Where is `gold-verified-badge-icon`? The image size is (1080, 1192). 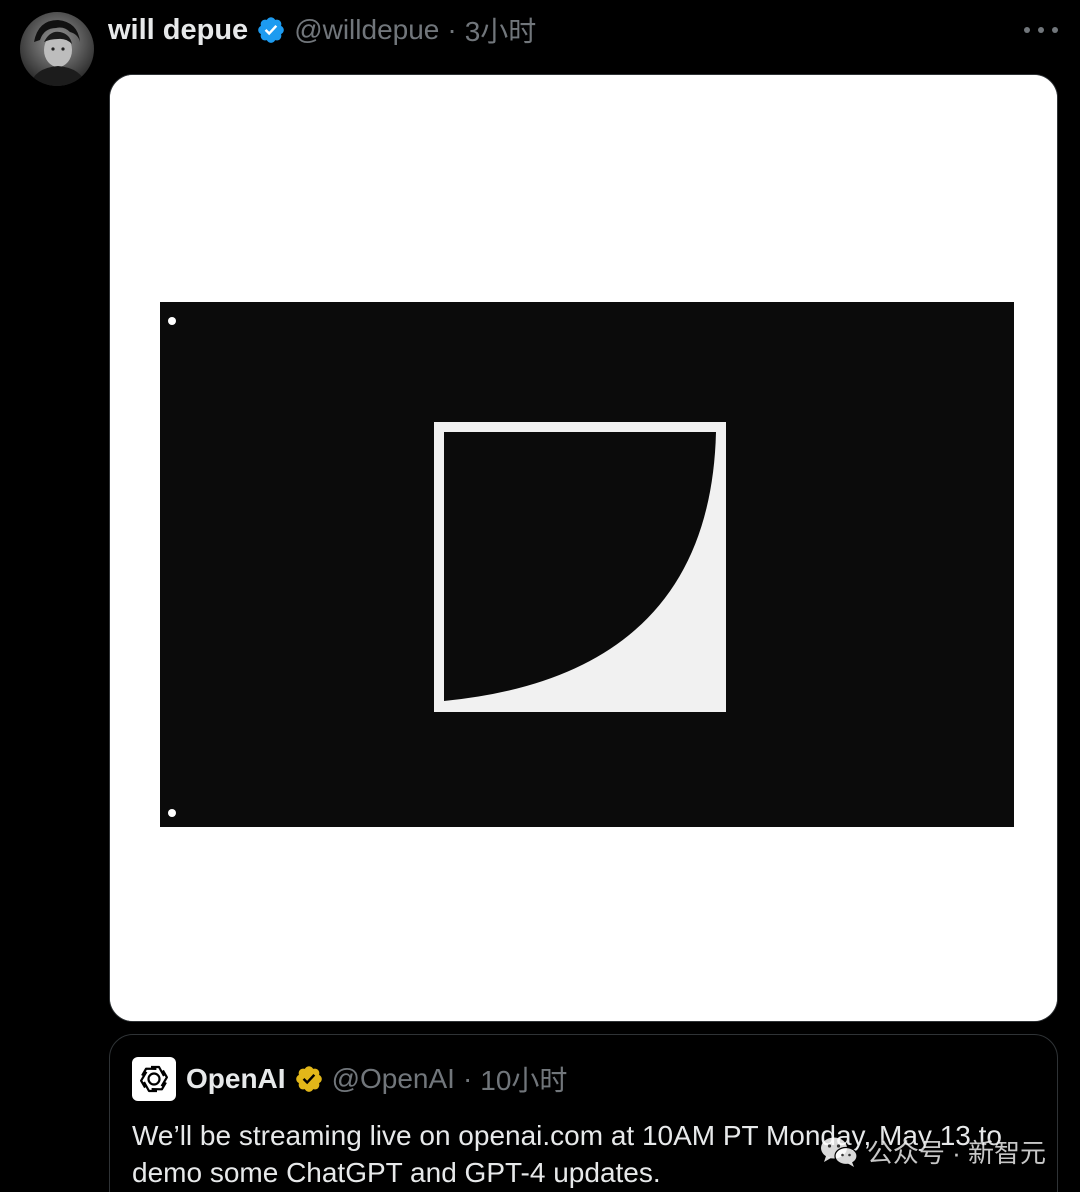 gold-verified-badge-icon is located at coordinates (309, 1079).